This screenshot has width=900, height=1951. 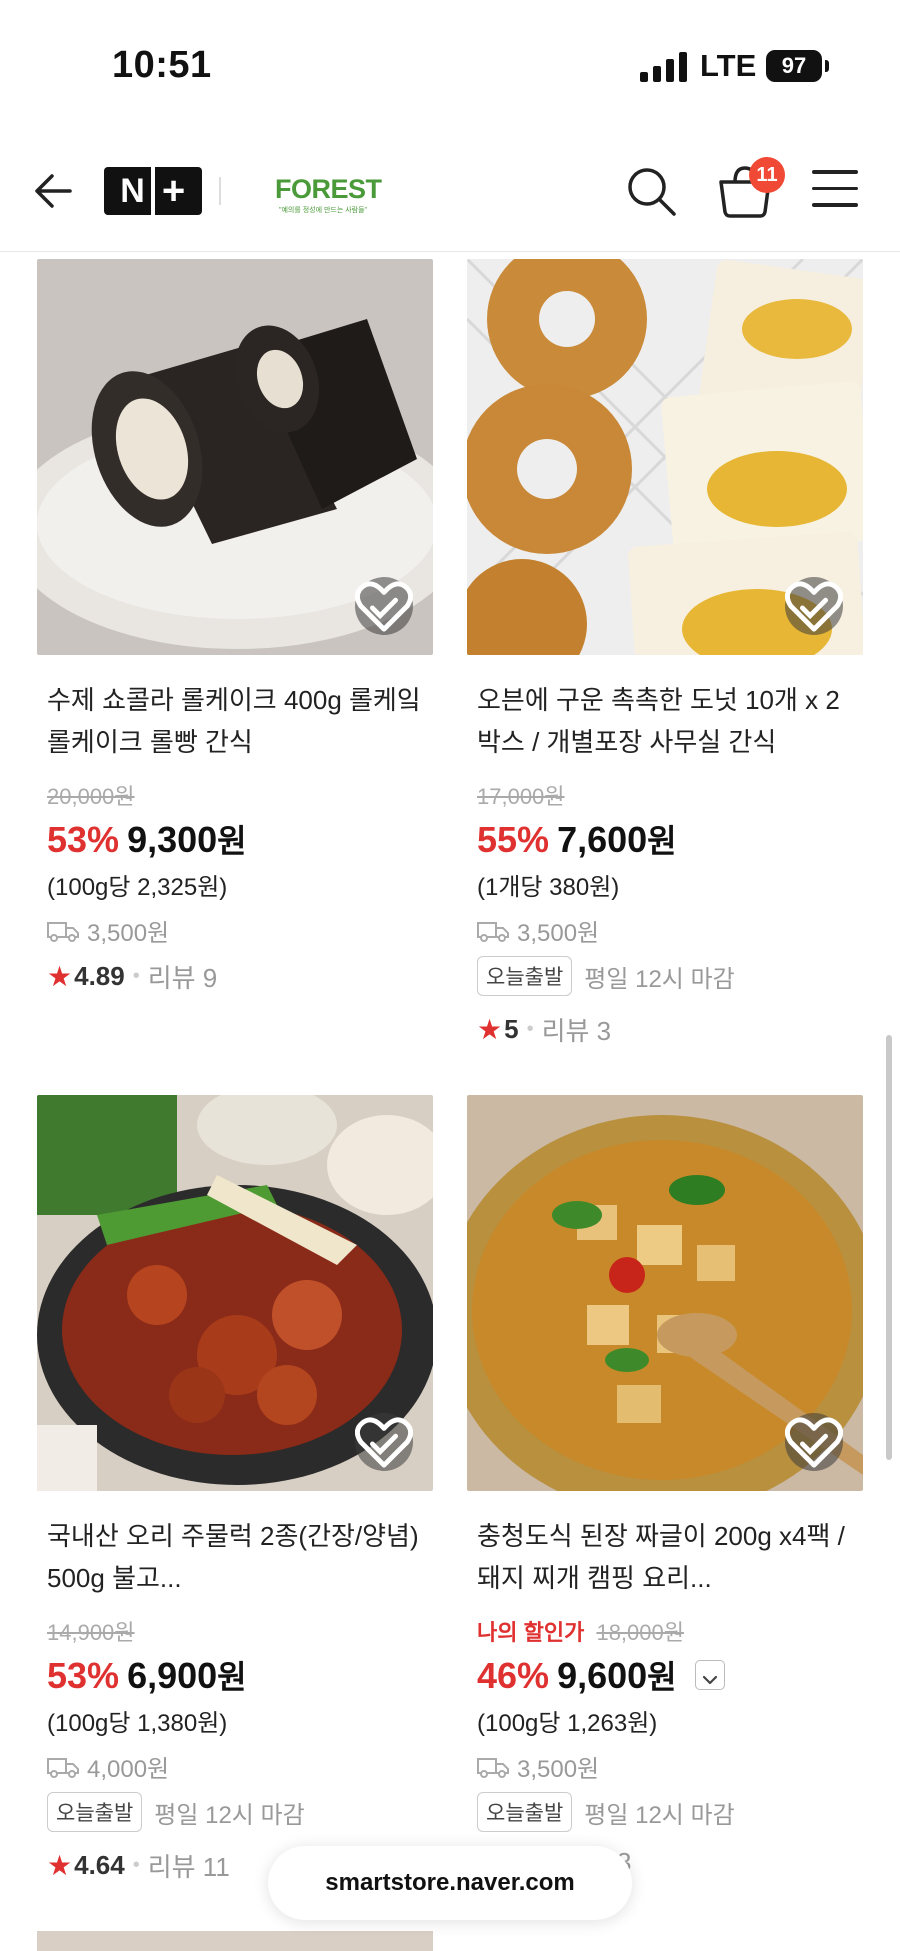 I want to click on sale-price: 53% 6,900원, so click(x=147, y=1675).